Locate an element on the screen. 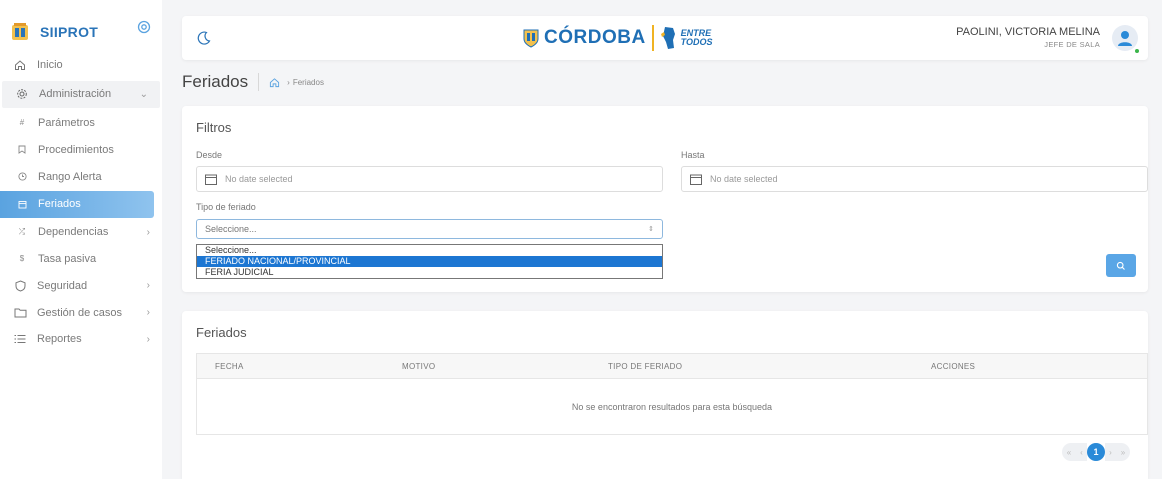  select-caret-icon: ⇕ is located at coordinates (651, 229).